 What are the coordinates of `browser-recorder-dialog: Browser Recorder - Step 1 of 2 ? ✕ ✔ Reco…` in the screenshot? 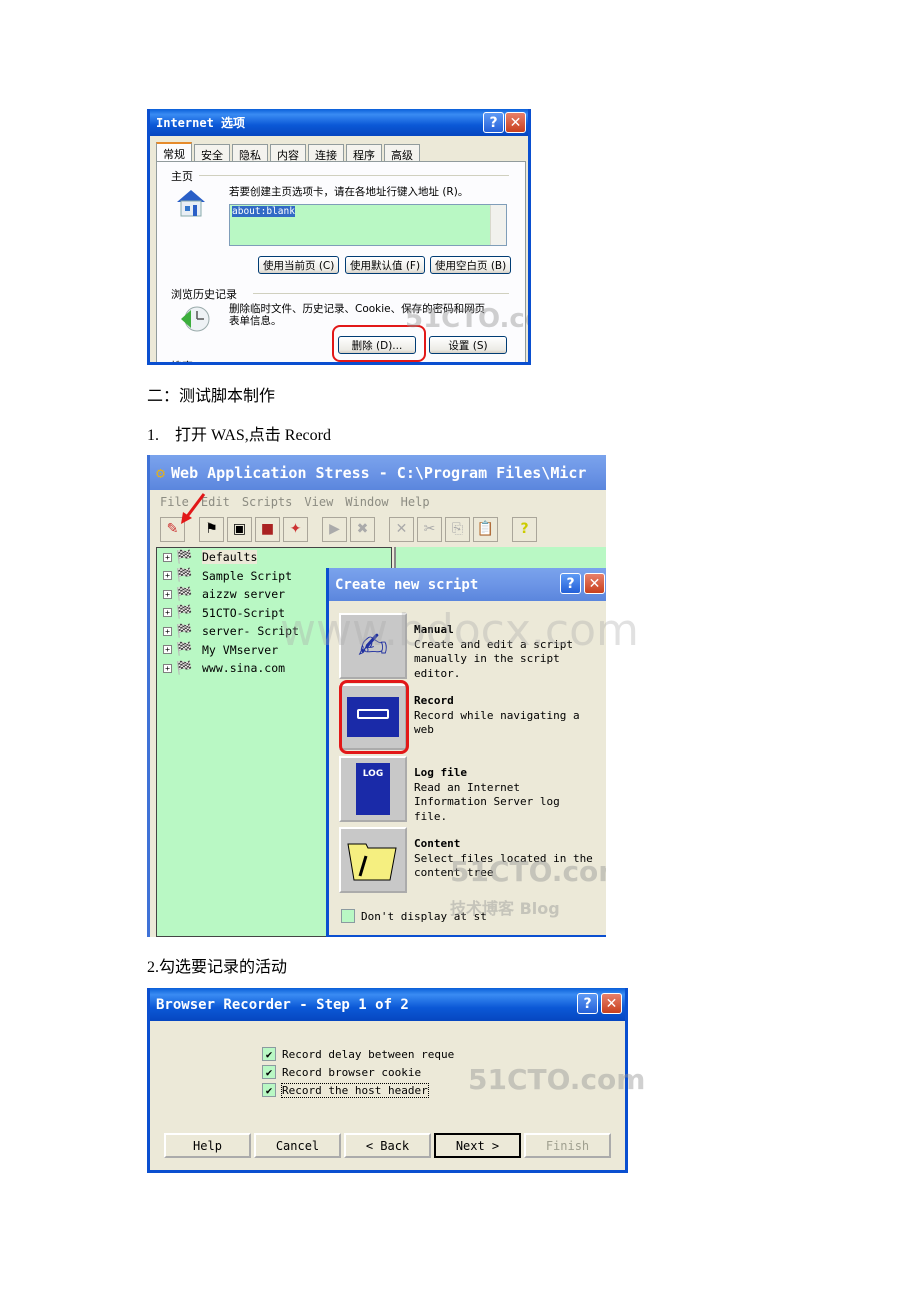 It's located at (396, 1080).